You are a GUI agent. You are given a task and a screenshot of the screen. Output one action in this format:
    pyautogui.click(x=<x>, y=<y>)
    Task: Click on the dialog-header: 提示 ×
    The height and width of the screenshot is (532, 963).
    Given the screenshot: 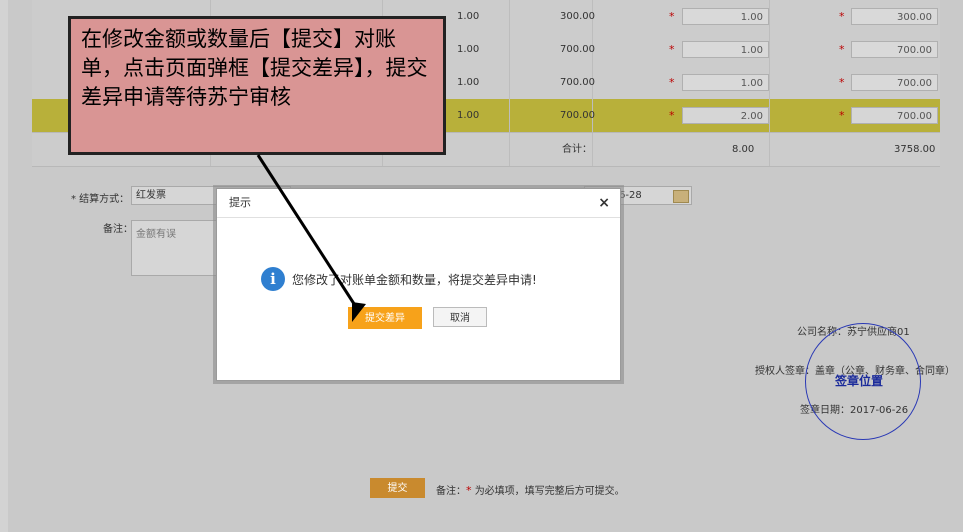 What is the action you would take?
    pyautogui.click(x=418, y=203)
    